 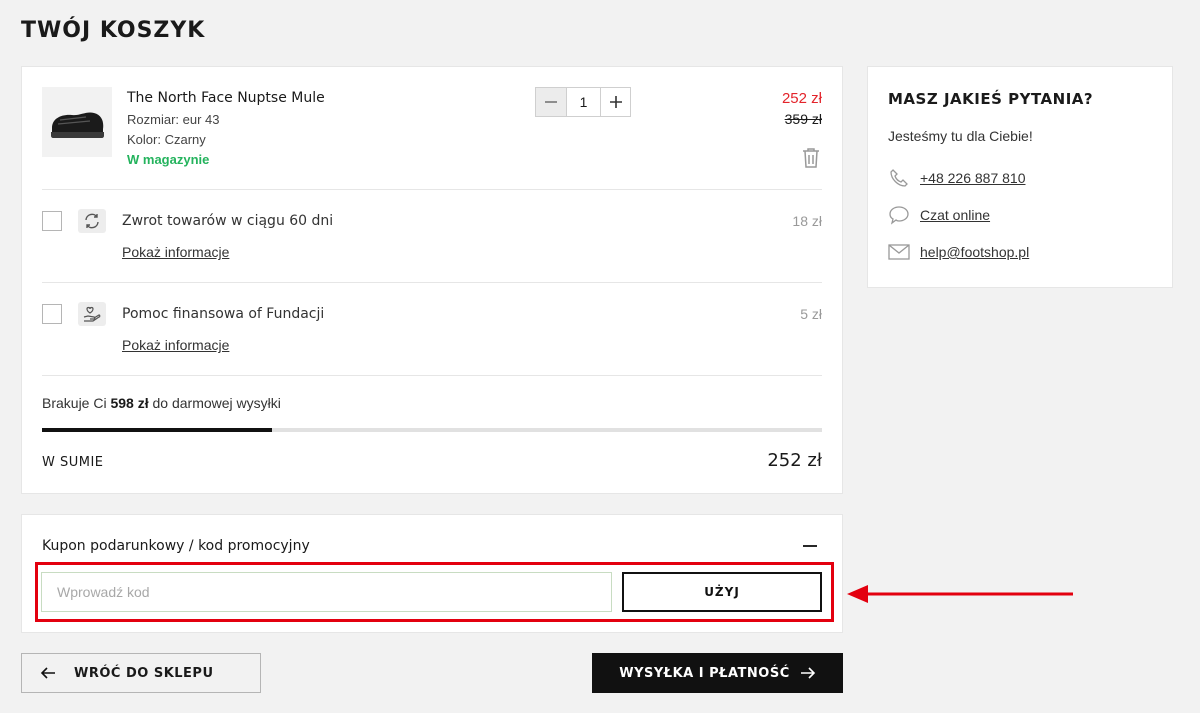 What do you see at coordinates (168, 159) in the screenshot?
I see `stock-status: W magazynie` at bounding box center [168, 159].